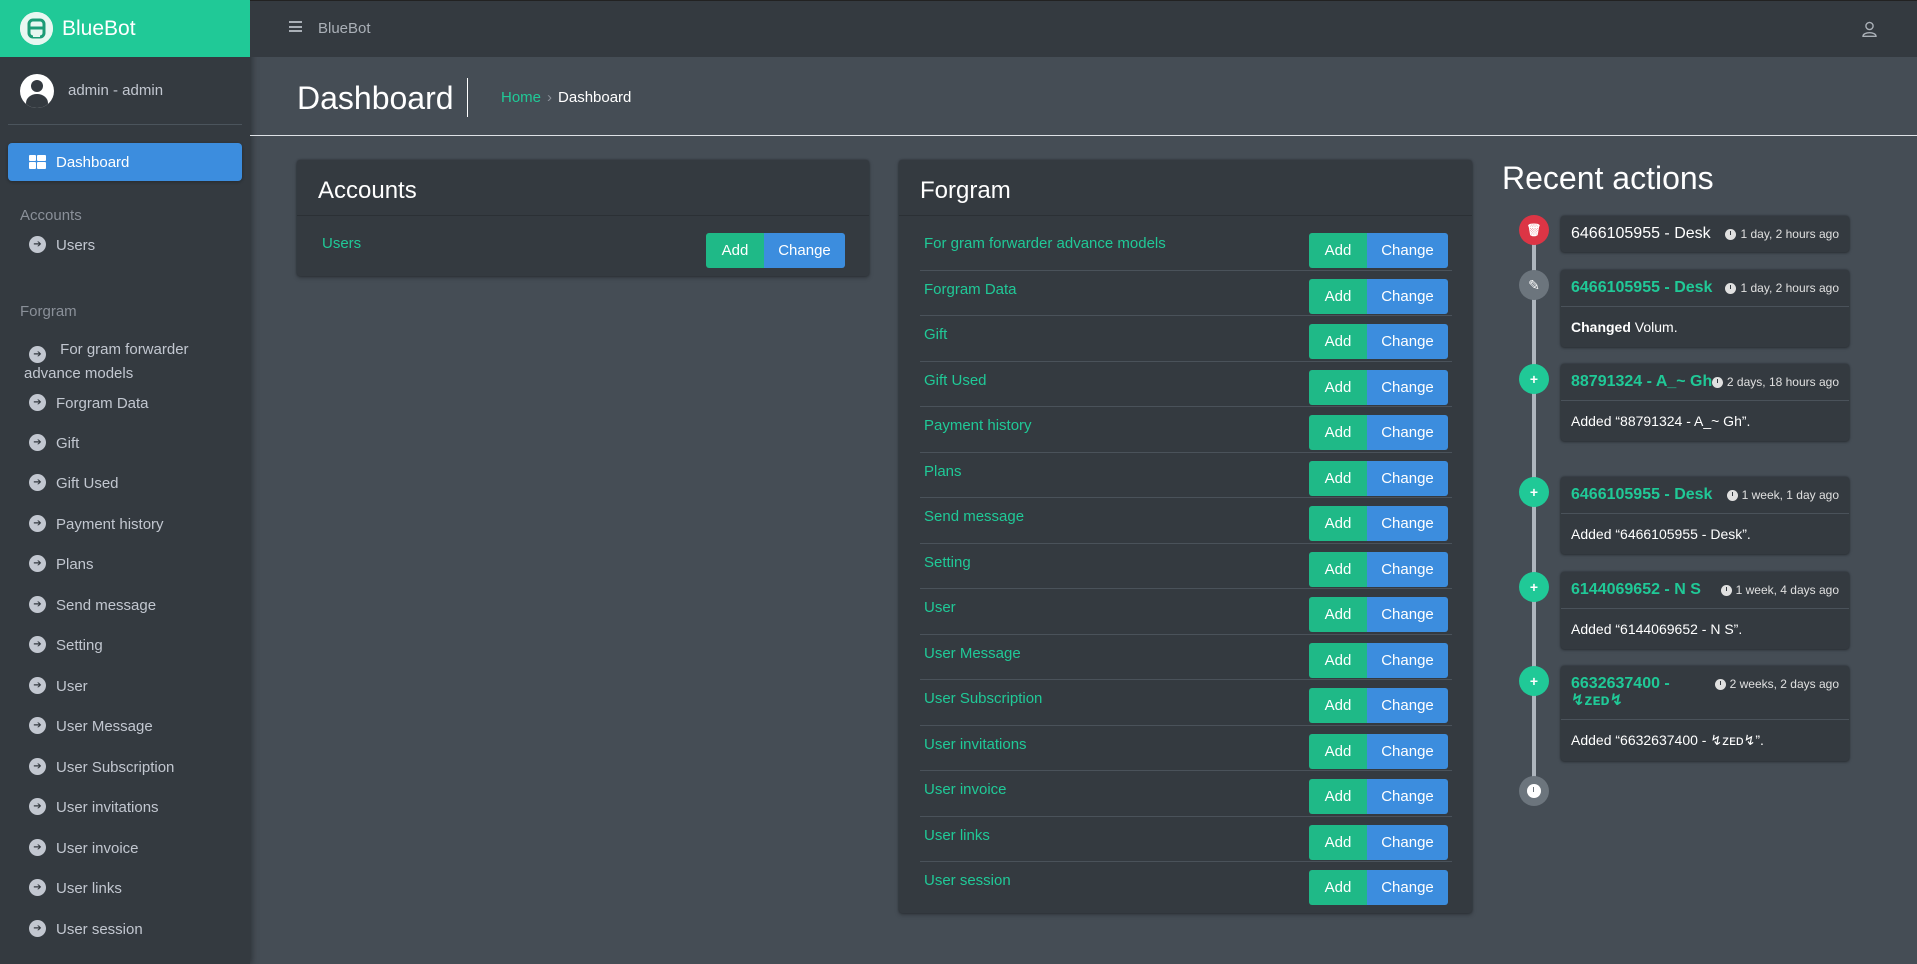 The width and height of the screenshot is (1917, 964). Describe the element at coordinates (1045, 243) in the screenshot. I see `model-link-for-gram-forwarder-advance-models: For gram forwarder advance models` at that location.